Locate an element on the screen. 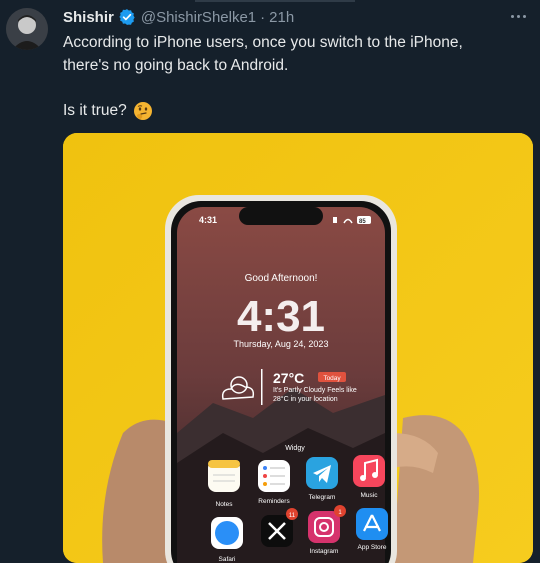 The height and width of the screenshot is (563, 540). app-label-telegram: Telegram is located at coordinates (322, 497).